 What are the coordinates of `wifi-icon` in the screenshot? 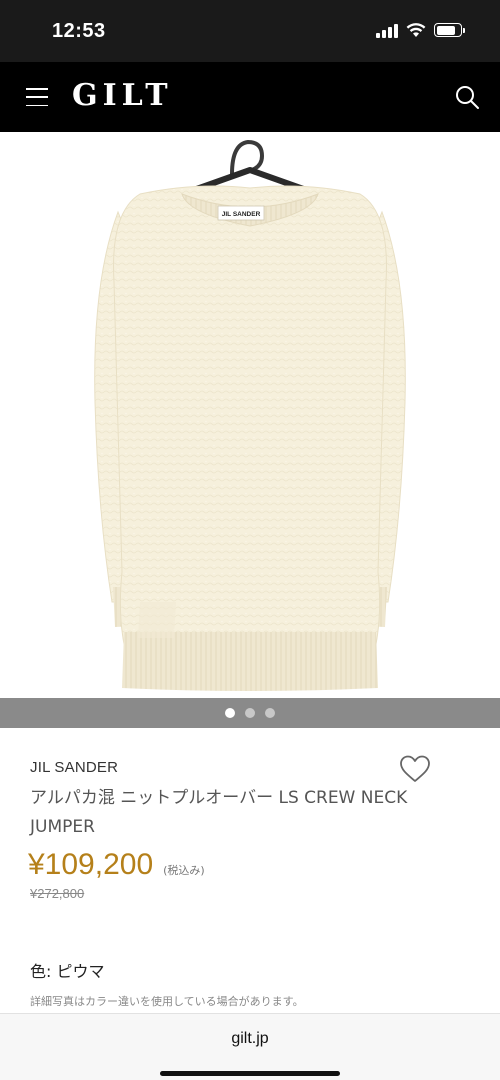 It's located at (416, 29).